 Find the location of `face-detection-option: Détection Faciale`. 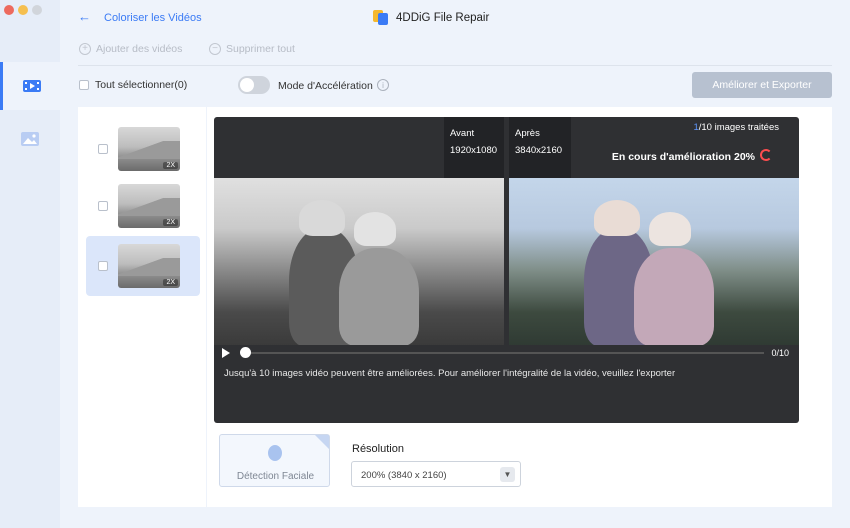

face-detection-option: Détection Faciale is located at coordinates (274, 460).